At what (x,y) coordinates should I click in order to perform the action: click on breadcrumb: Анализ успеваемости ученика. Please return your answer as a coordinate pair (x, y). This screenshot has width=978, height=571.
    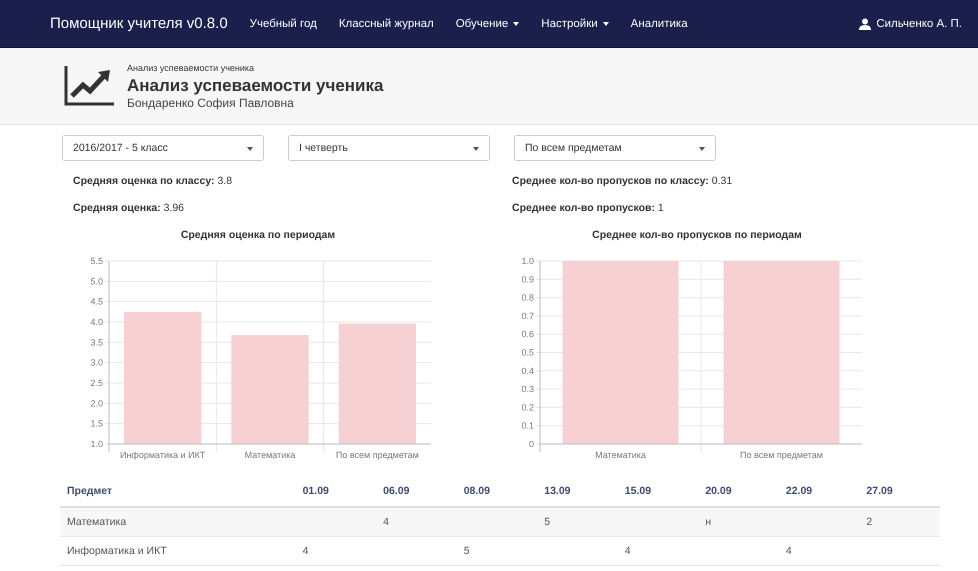
    Looking at the image, I should click on (191, 67).